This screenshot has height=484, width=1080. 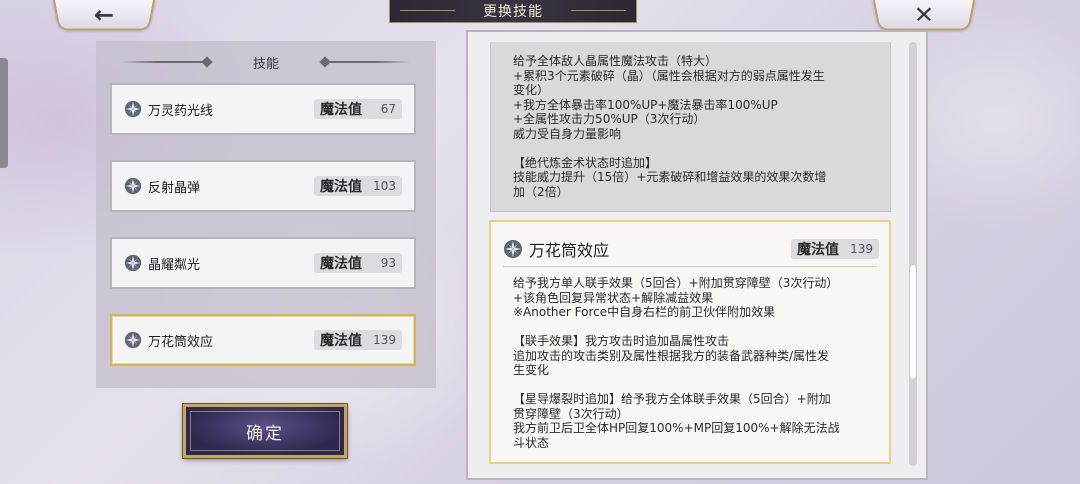 What do you see at coordinates (263, 186) in the screenshot?
I see `skill-item-2: 反射晶弹 魔法值 103` at bounding box center [263, 186].